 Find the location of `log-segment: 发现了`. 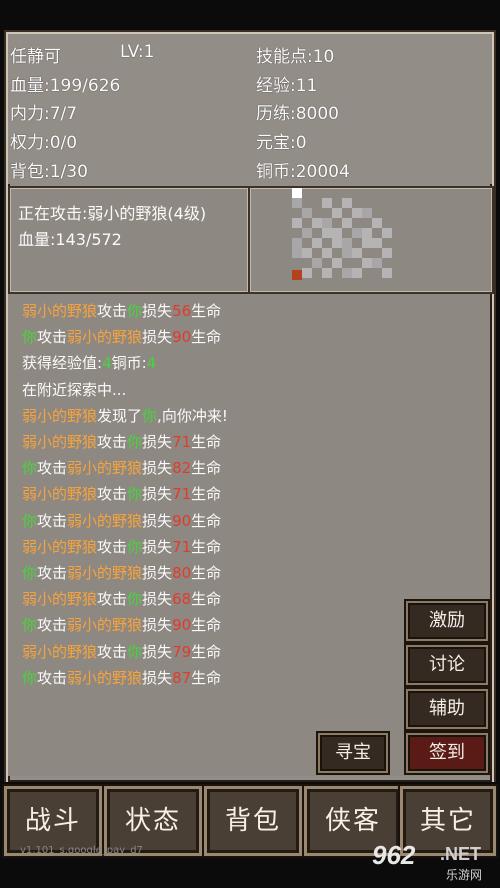

log-segment: 发现了 is located at coordinates (120, 415).